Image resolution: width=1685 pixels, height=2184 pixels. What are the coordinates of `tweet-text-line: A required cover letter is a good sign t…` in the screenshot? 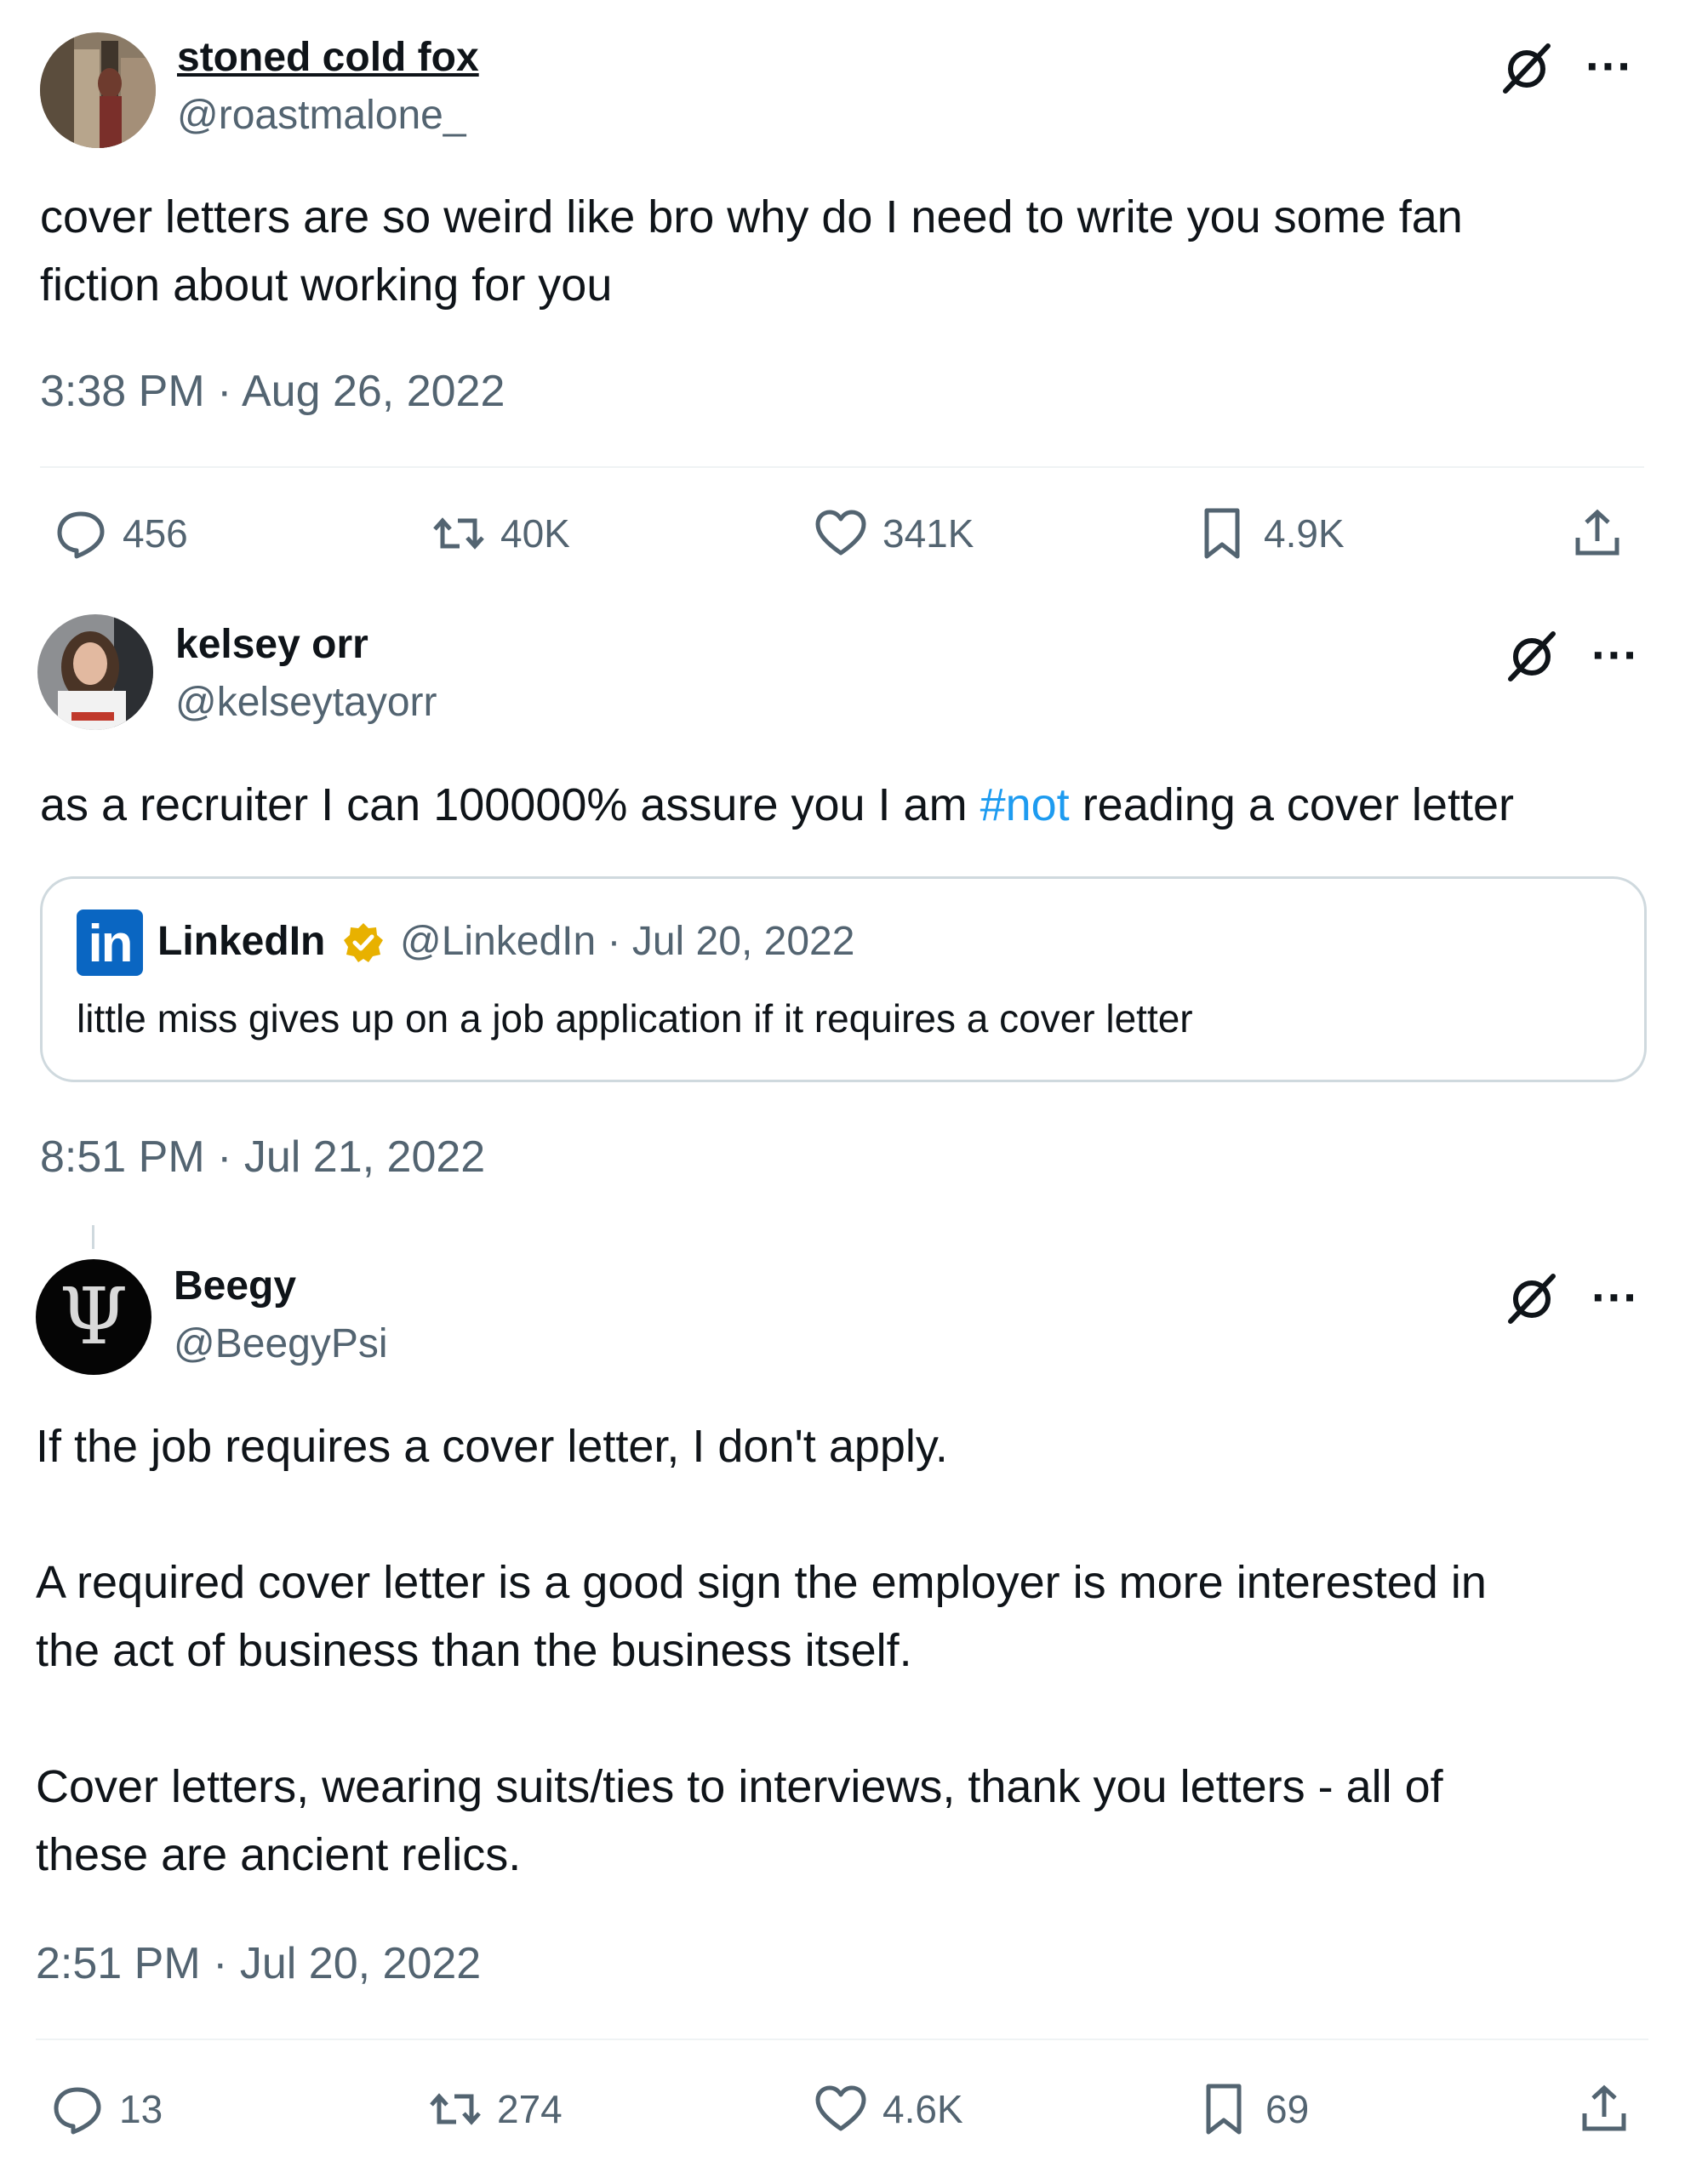 It's located at (761, 1582).